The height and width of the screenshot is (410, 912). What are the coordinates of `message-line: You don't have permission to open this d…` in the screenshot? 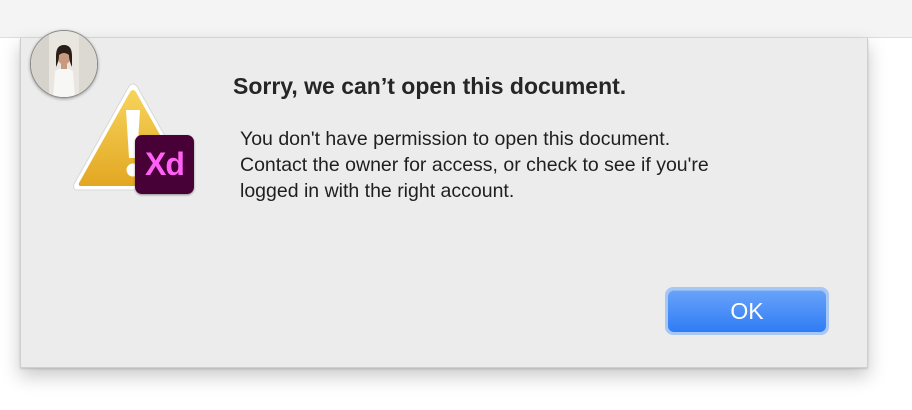 It's located at (455, 139).